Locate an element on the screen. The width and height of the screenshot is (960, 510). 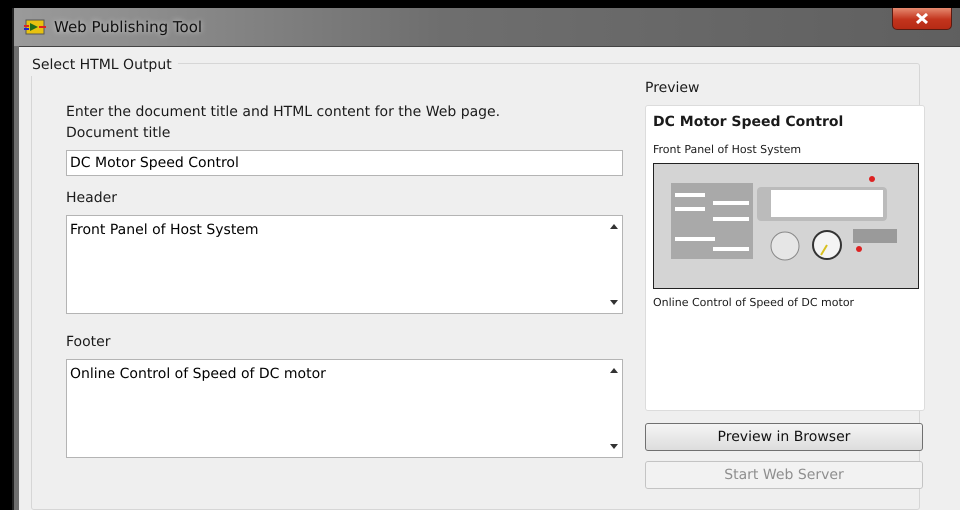
close-icon is located at coordinates (922, 18).